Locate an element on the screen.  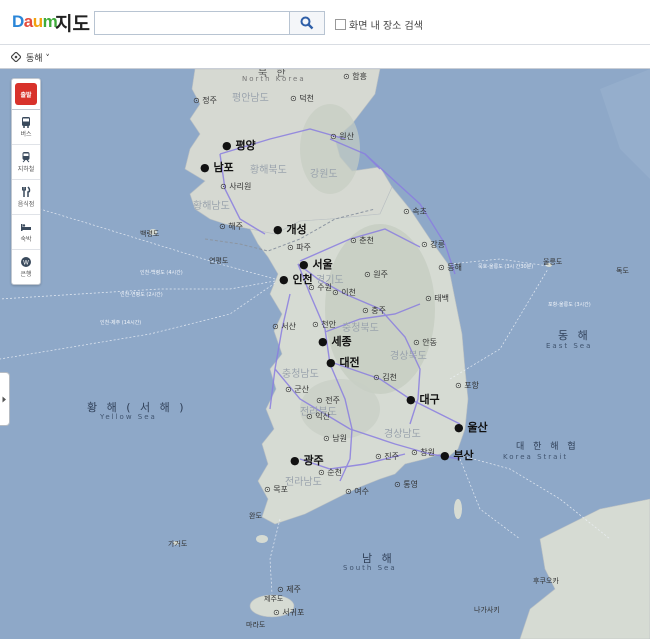
city-label: ⊙ 덕천 is located at coordinates (302, 98).